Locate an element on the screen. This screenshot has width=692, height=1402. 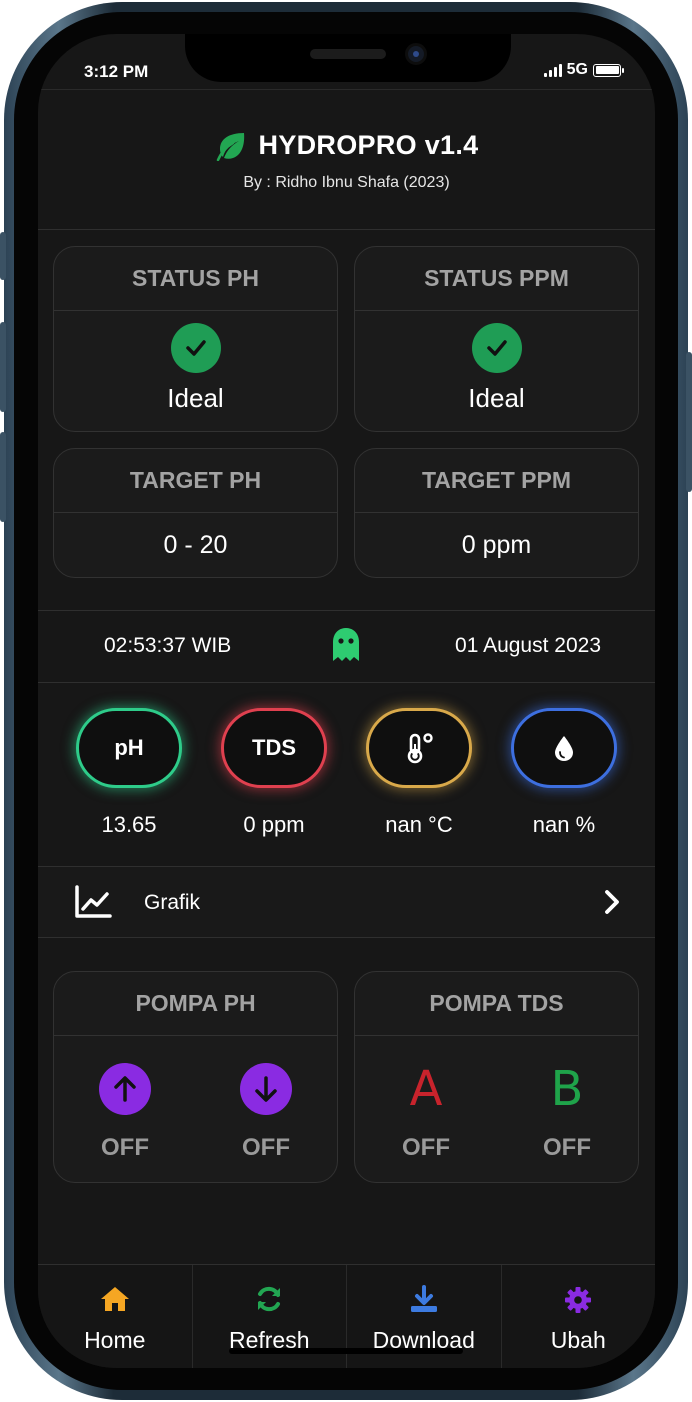
ph-sensor-value: 13.65 is located at coordinates (129, 824).